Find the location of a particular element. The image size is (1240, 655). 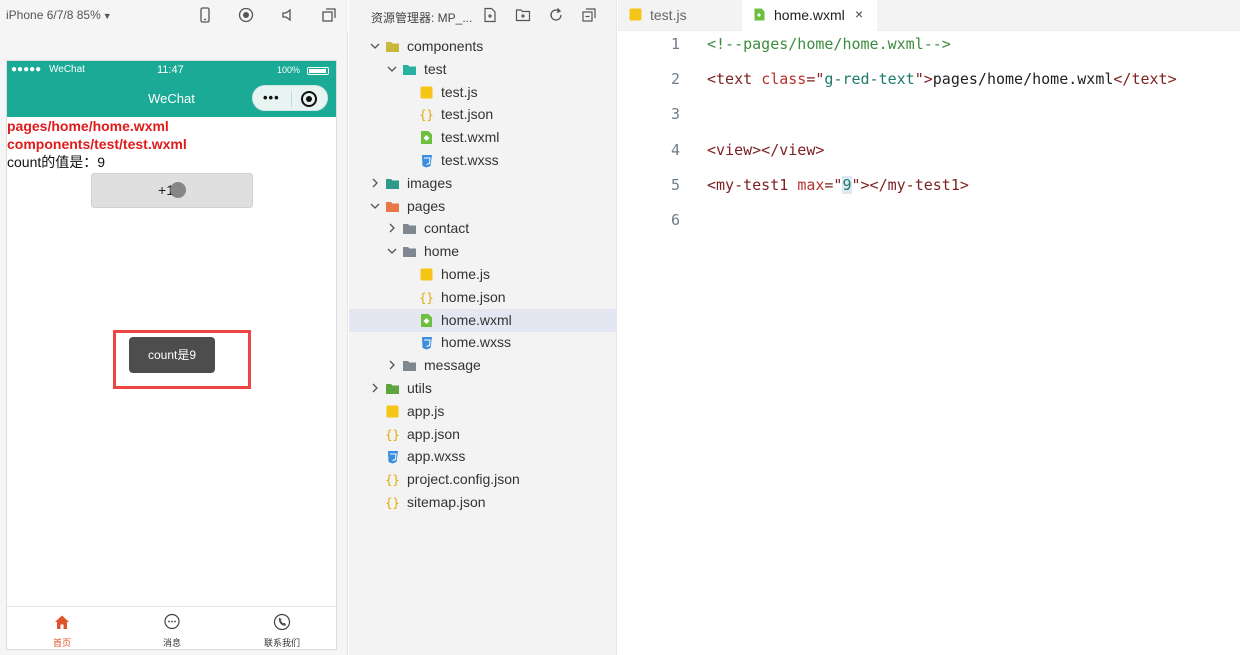

close-icon: × is located at coordinates (859, 14).